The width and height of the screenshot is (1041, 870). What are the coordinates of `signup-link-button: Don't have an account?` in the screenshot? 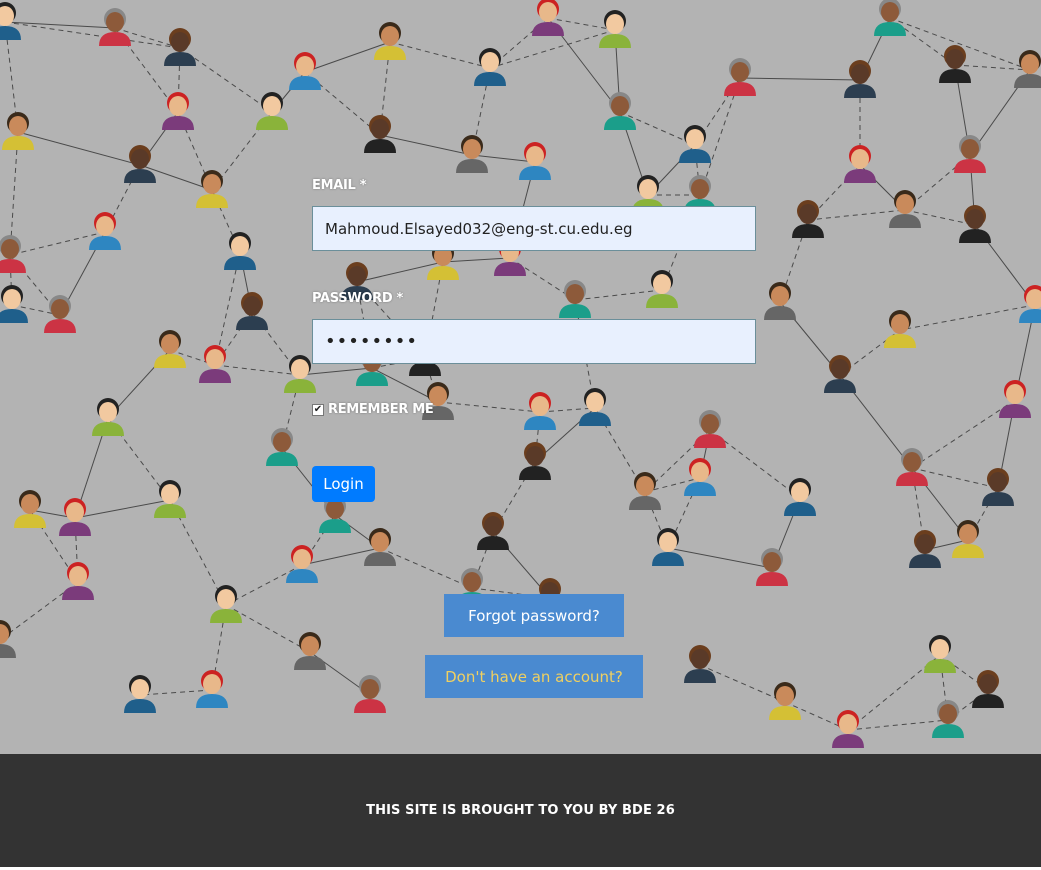 It's located at (534, 676).